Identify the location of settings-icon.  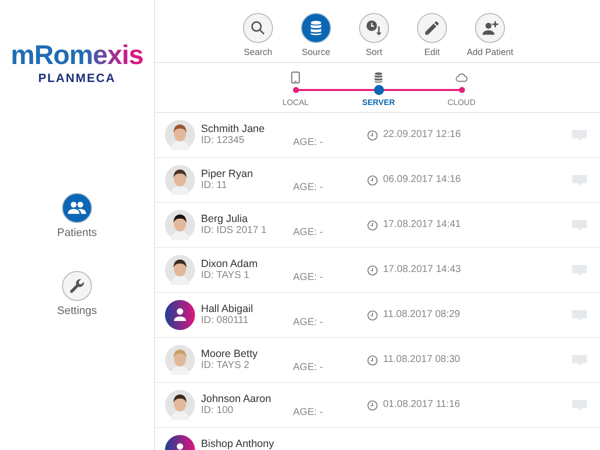
(77, 286).